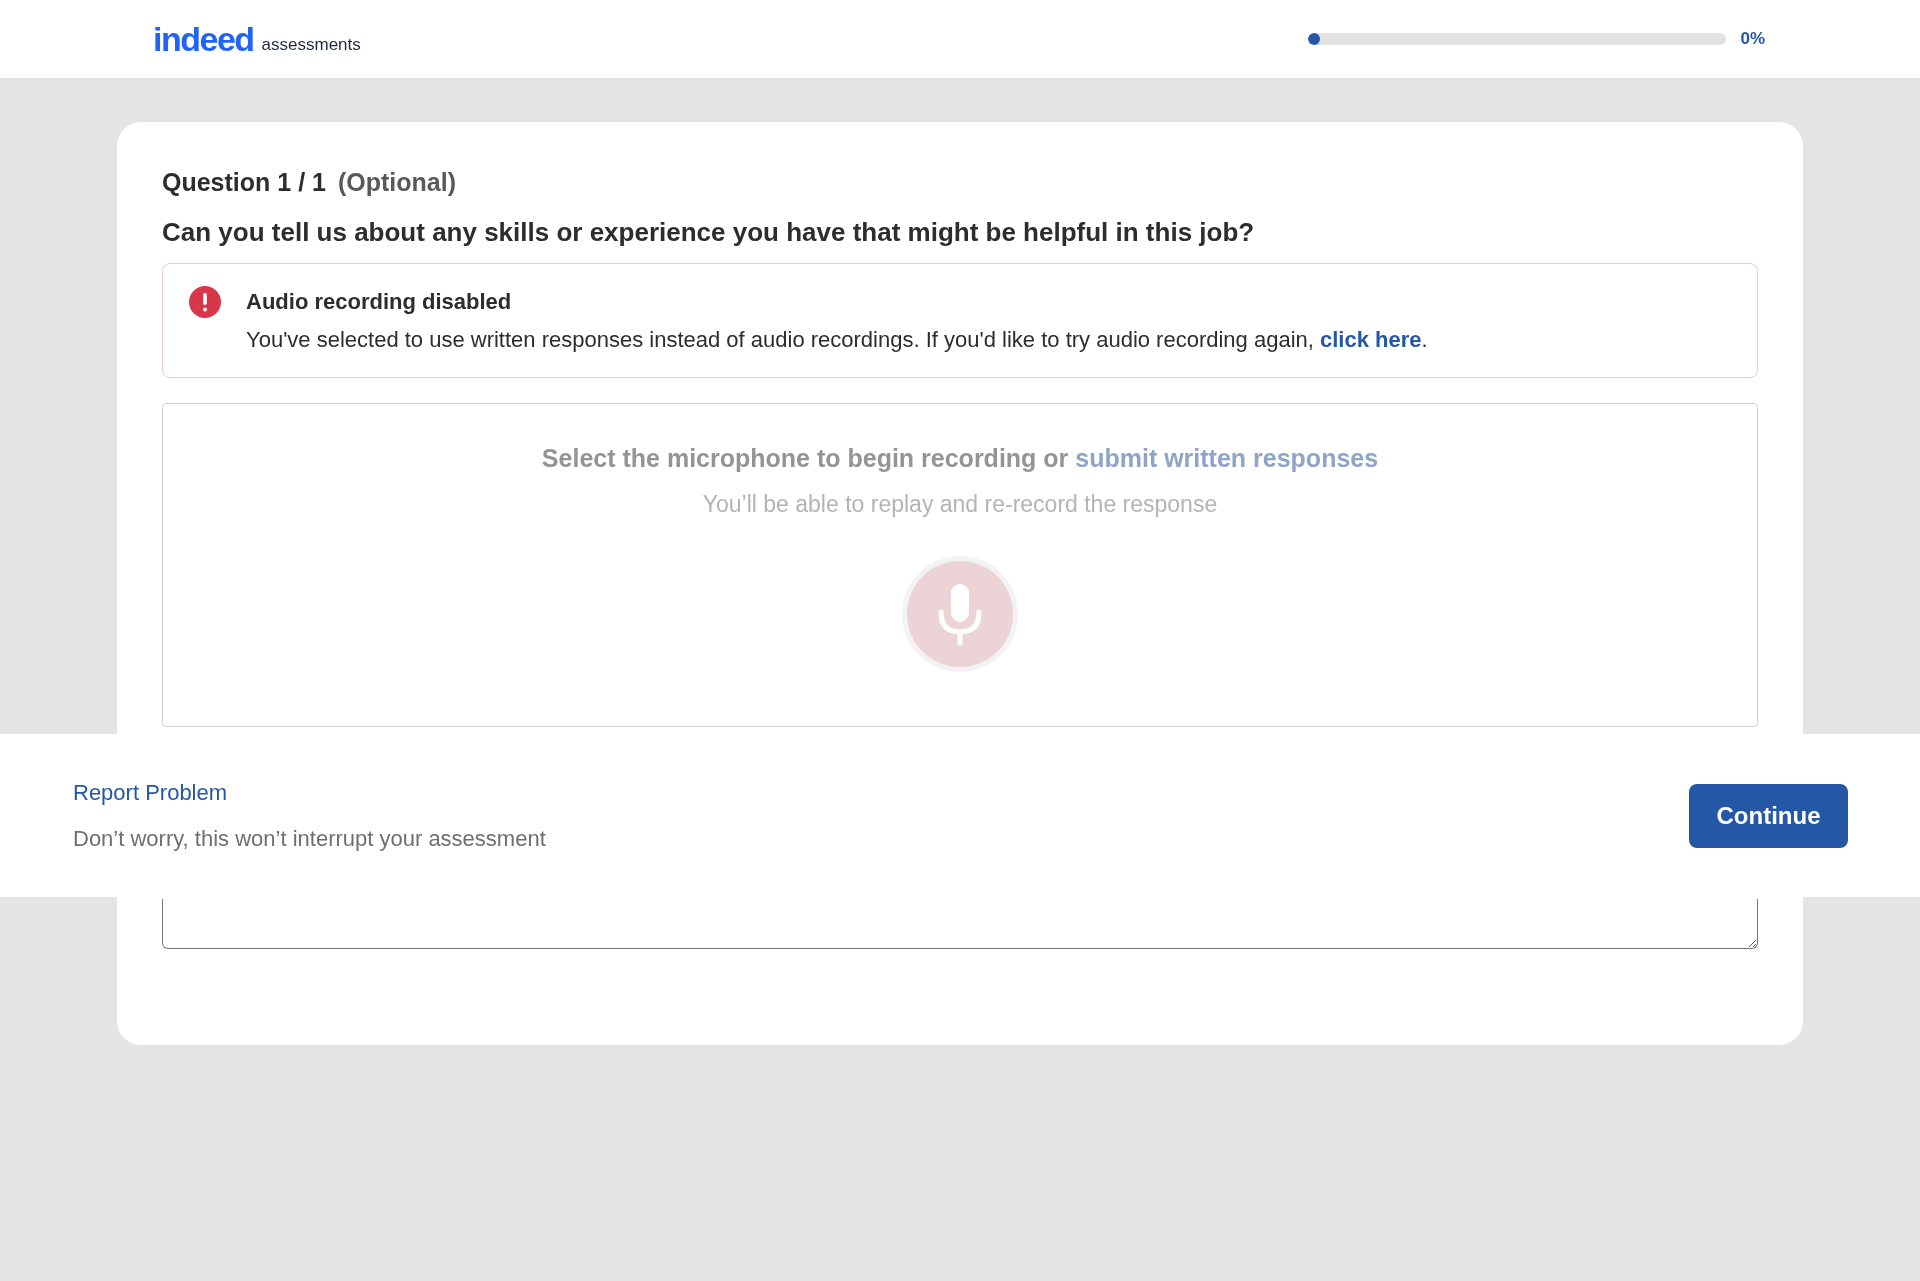 The width and height of the screenshot is (1920, 1281). I want to click on answer-field, so click(960, 924).